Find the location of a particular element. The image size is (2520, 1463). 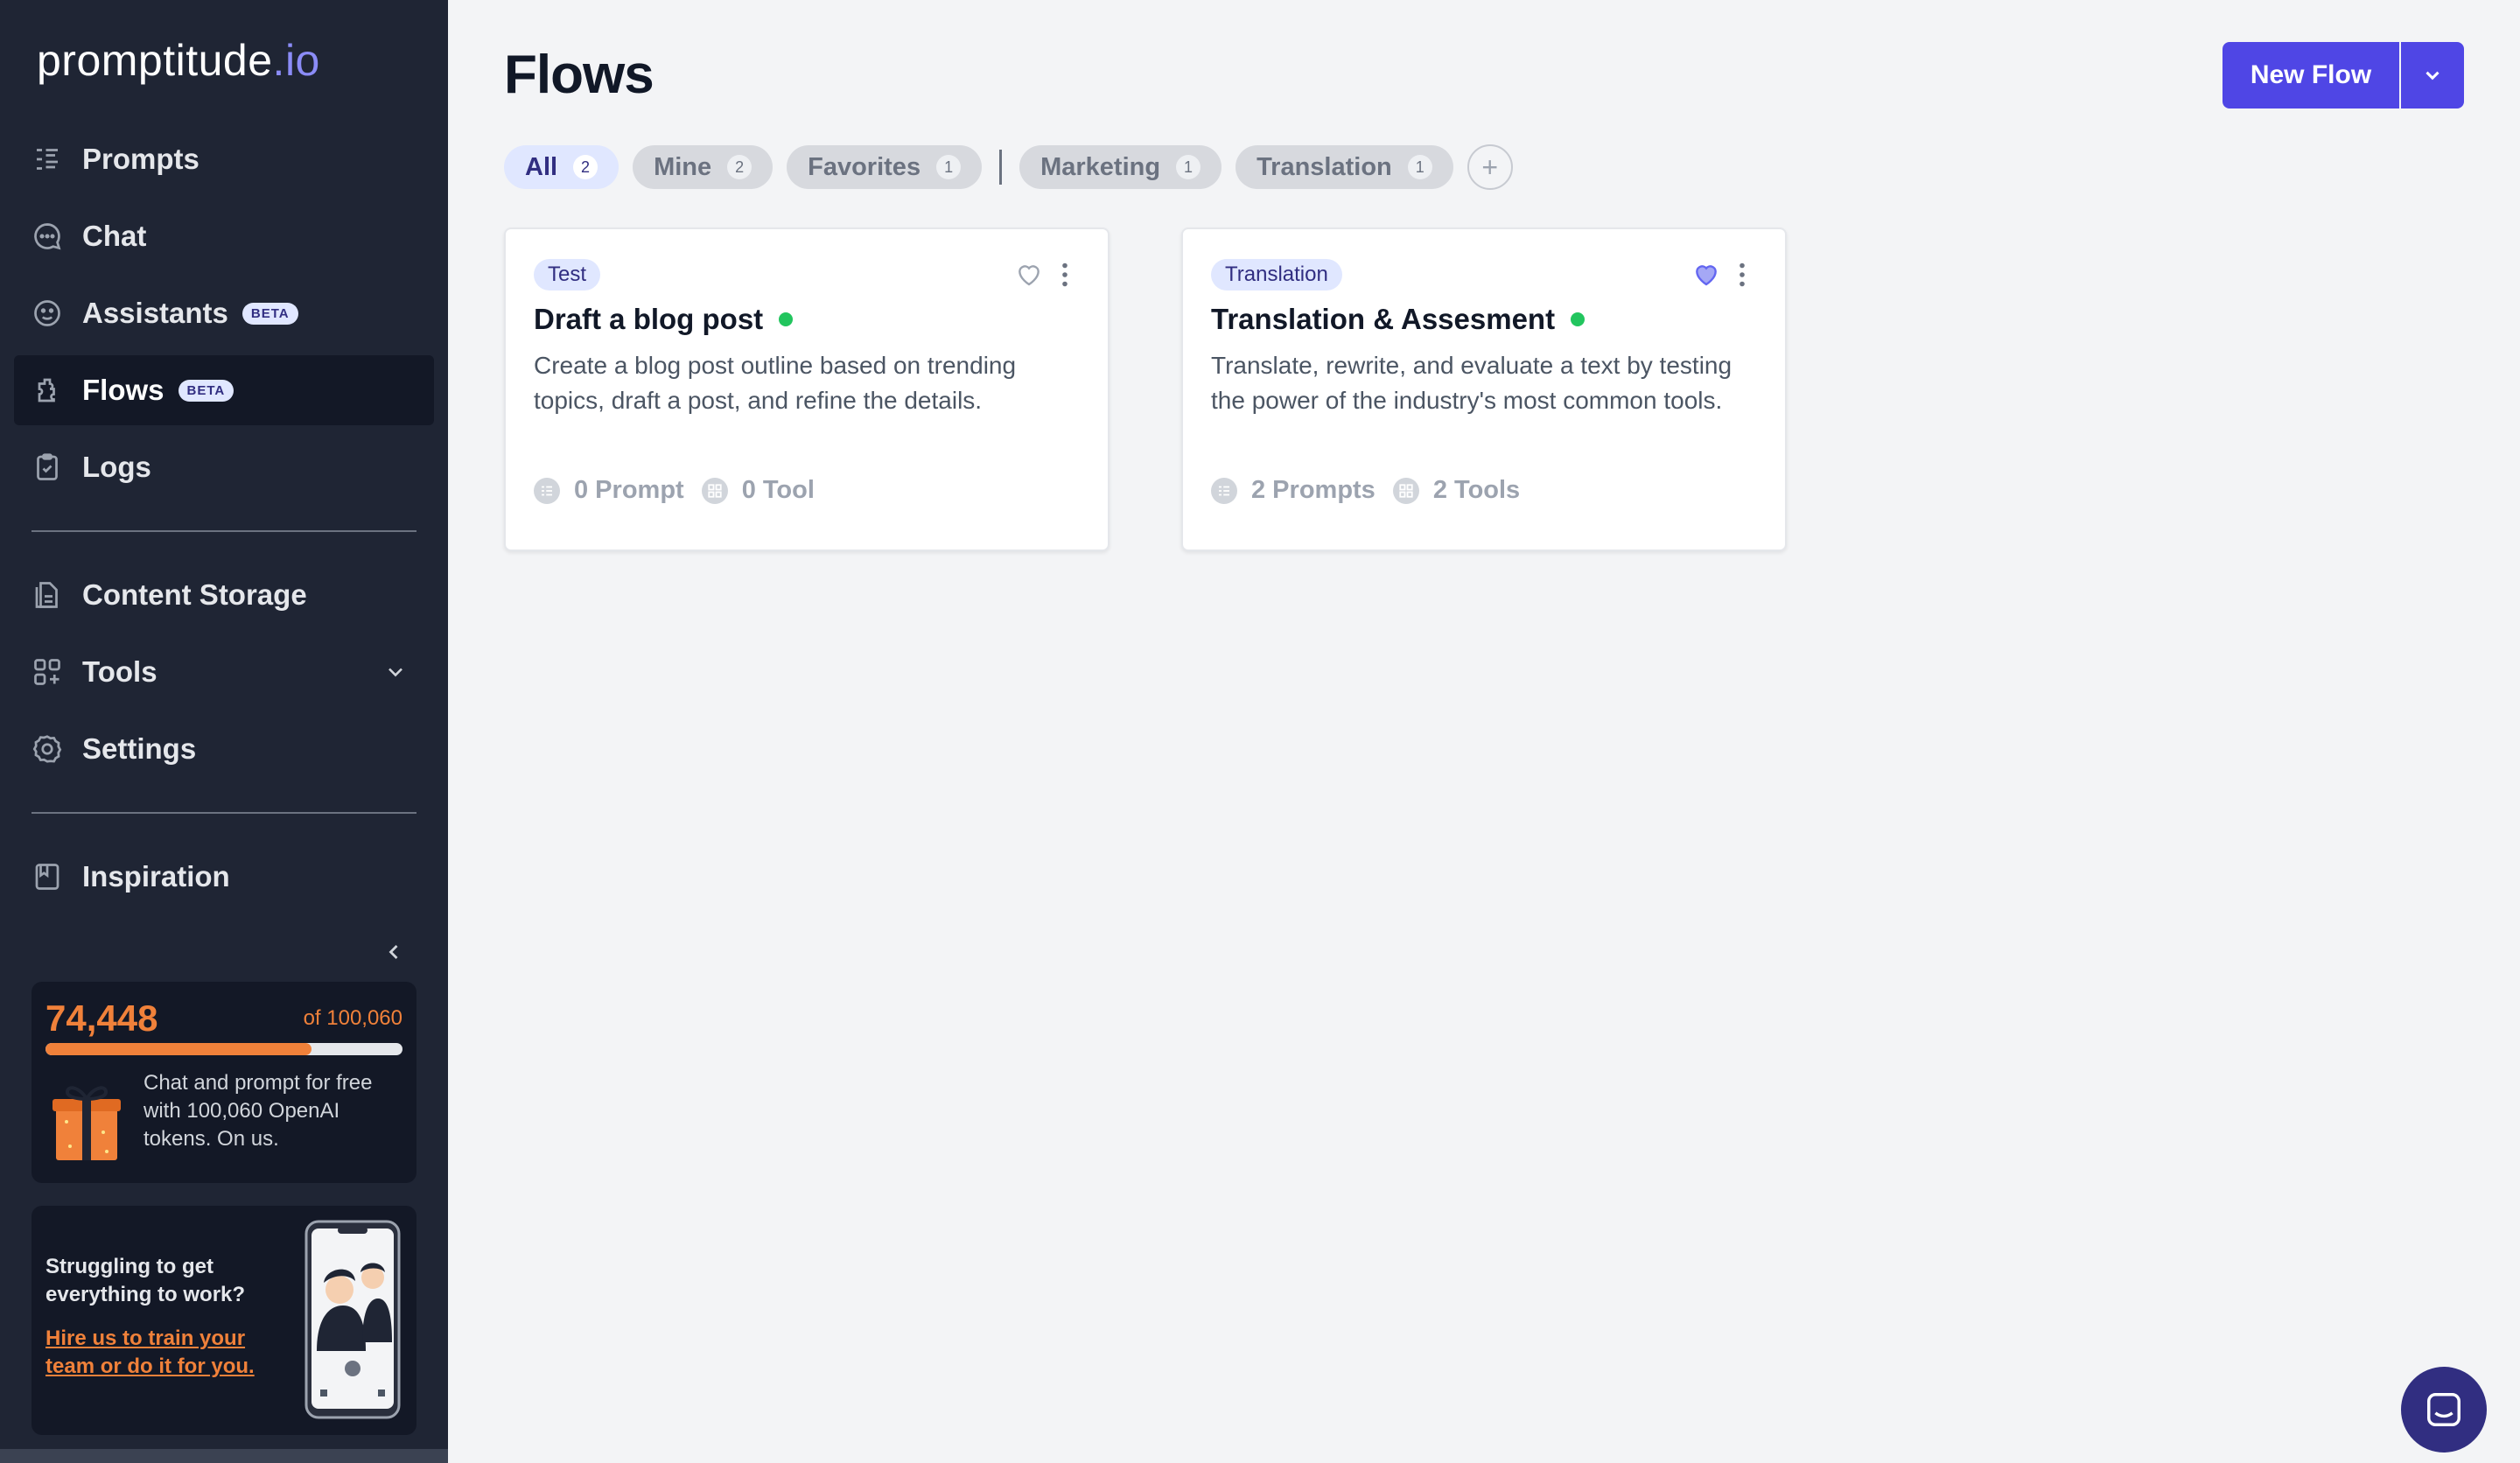

new-flow-dropdown-button is located at coordinates (2432, 75).